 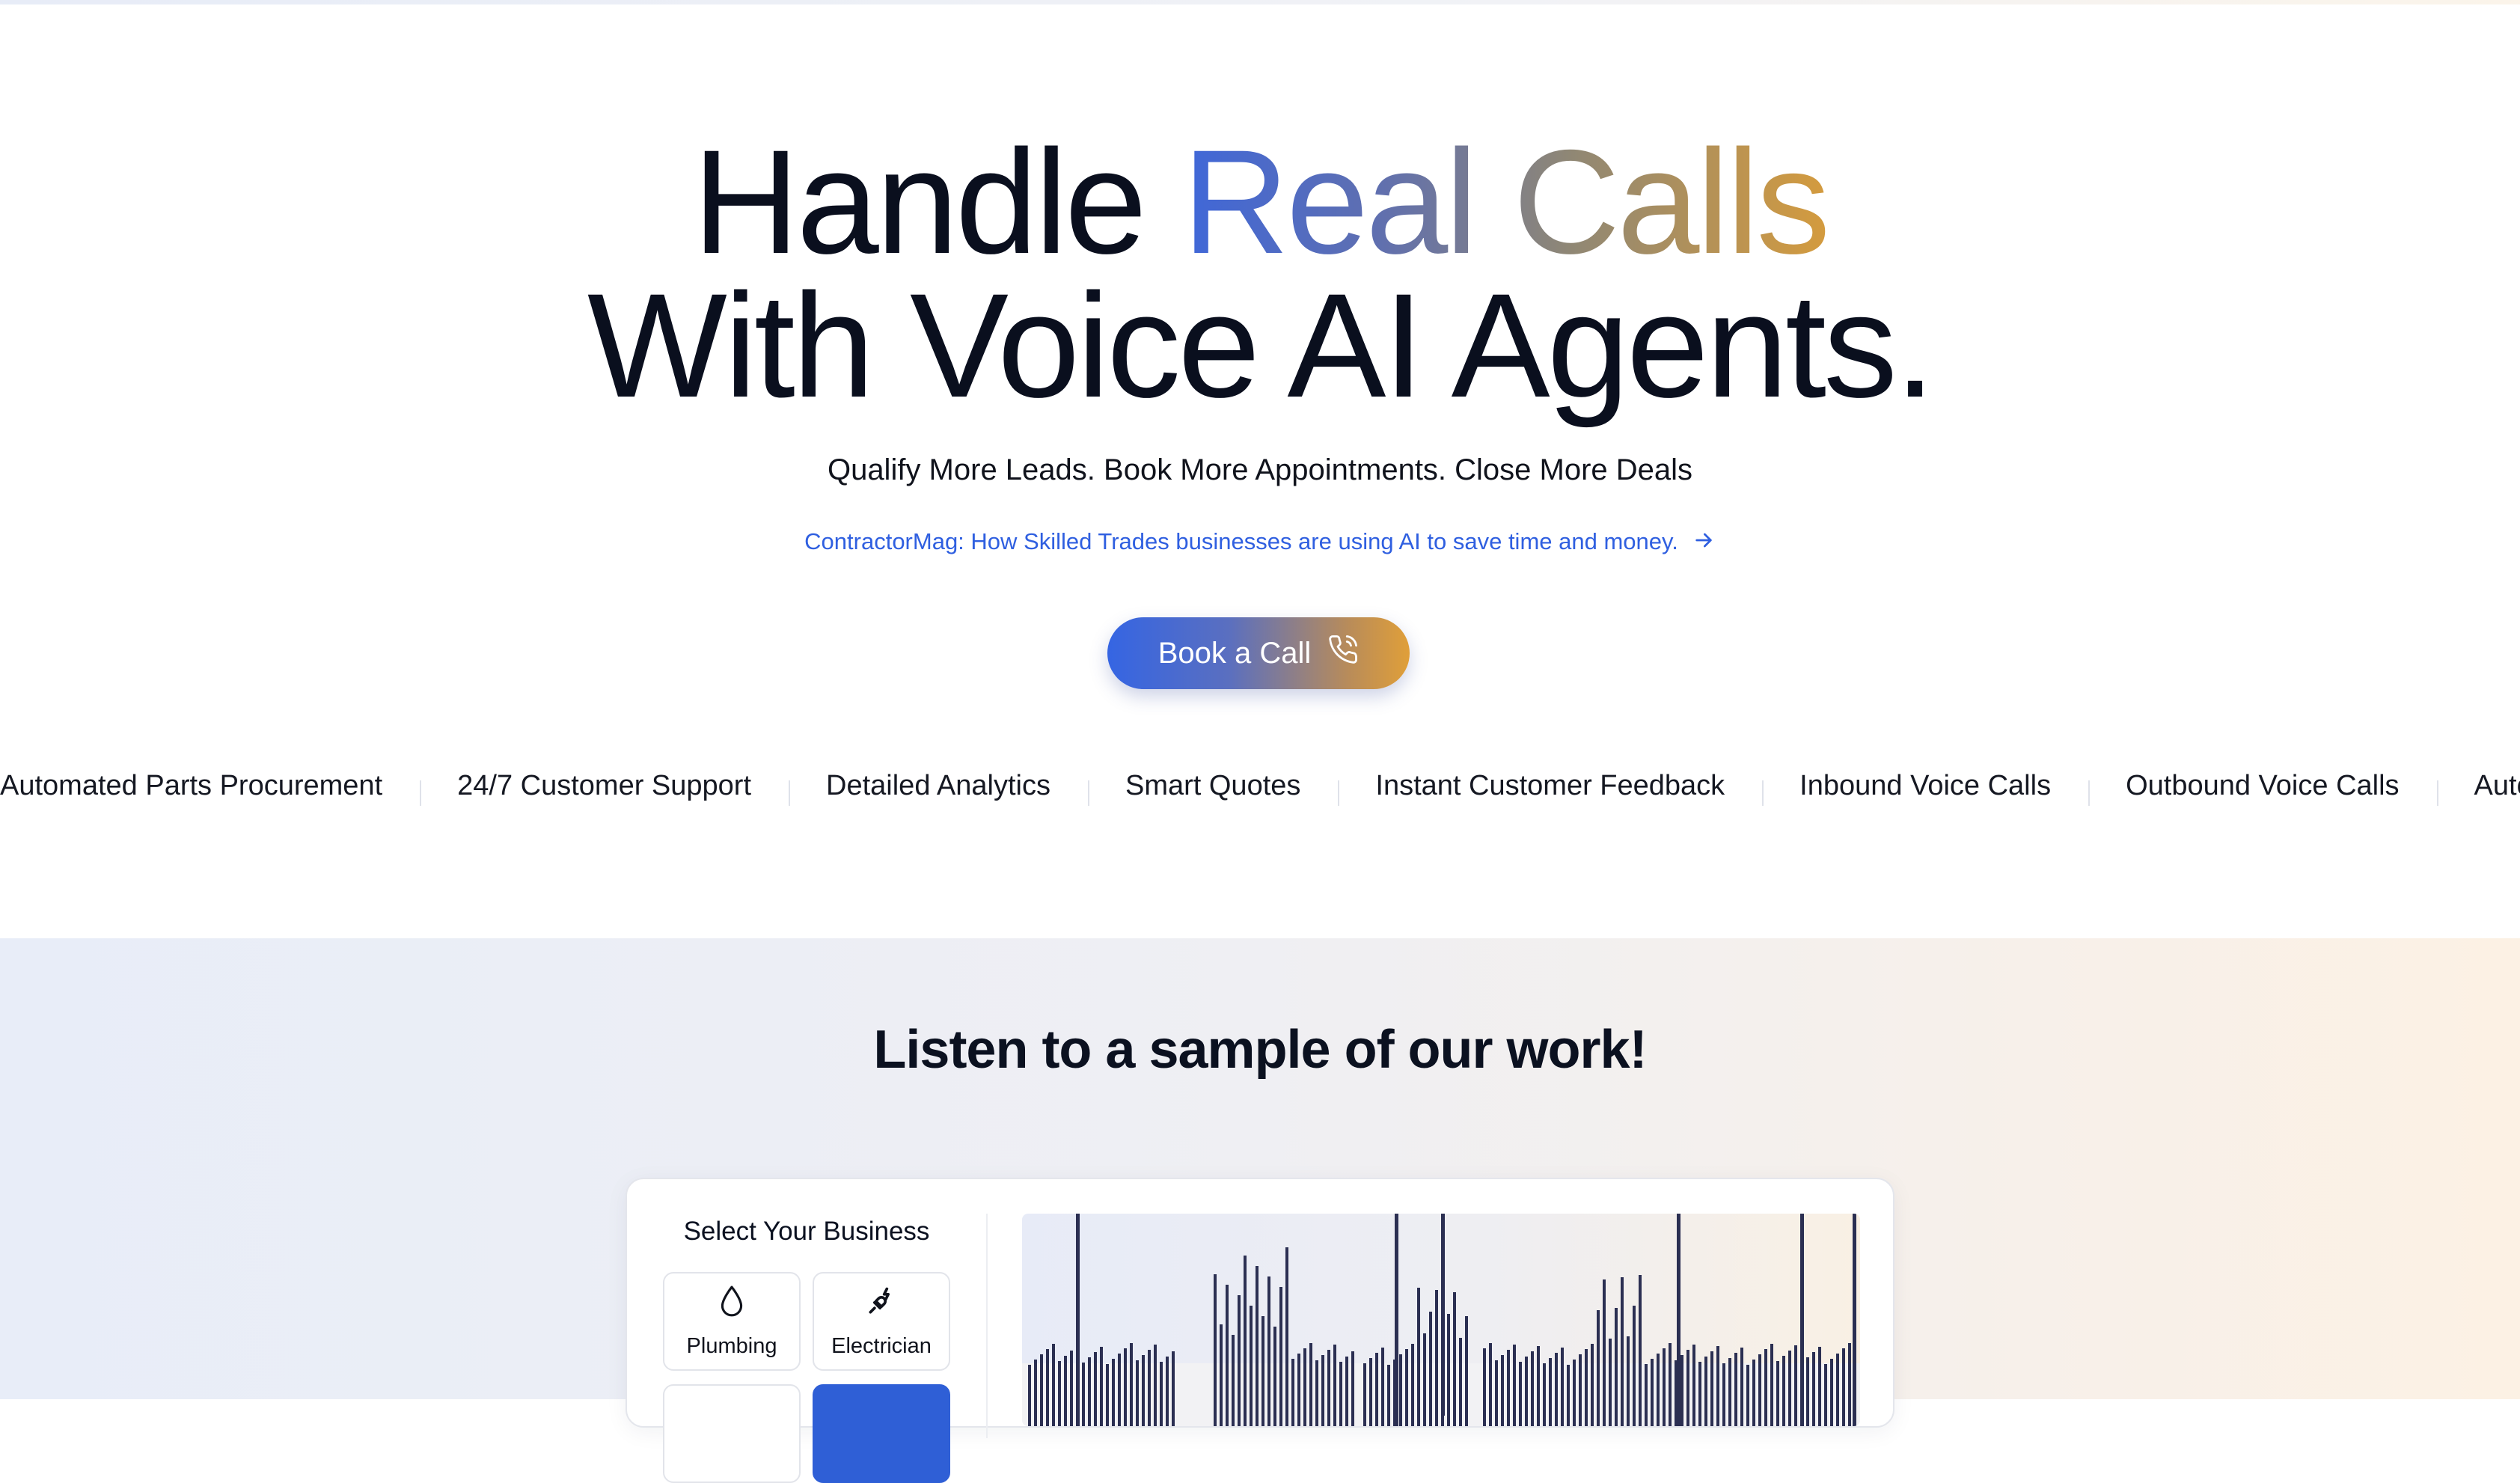 I want to click on electric-plug-icon, so click(x=881, y=1304).